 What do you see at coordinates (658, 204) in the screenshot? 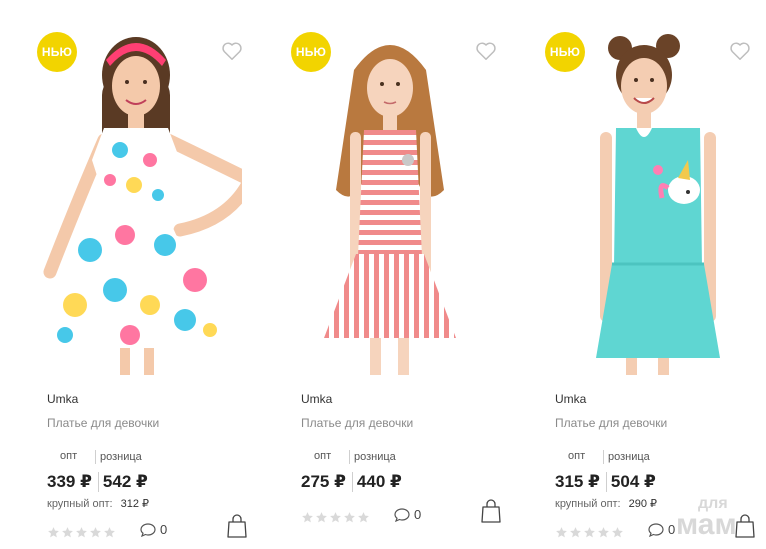
I see `girl-in-turquoise-dress-image` at bounding box center [658, 204].